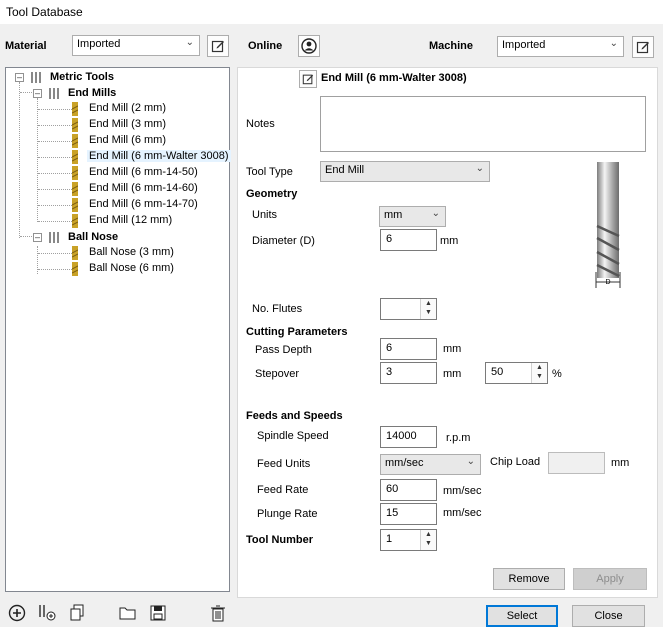 This screenshot has height=627, width=663. What do you see at coordinates (560, 46) in the screenshot?
I see `machine-select: Imported ⌄` at bounding box center [560, 46].